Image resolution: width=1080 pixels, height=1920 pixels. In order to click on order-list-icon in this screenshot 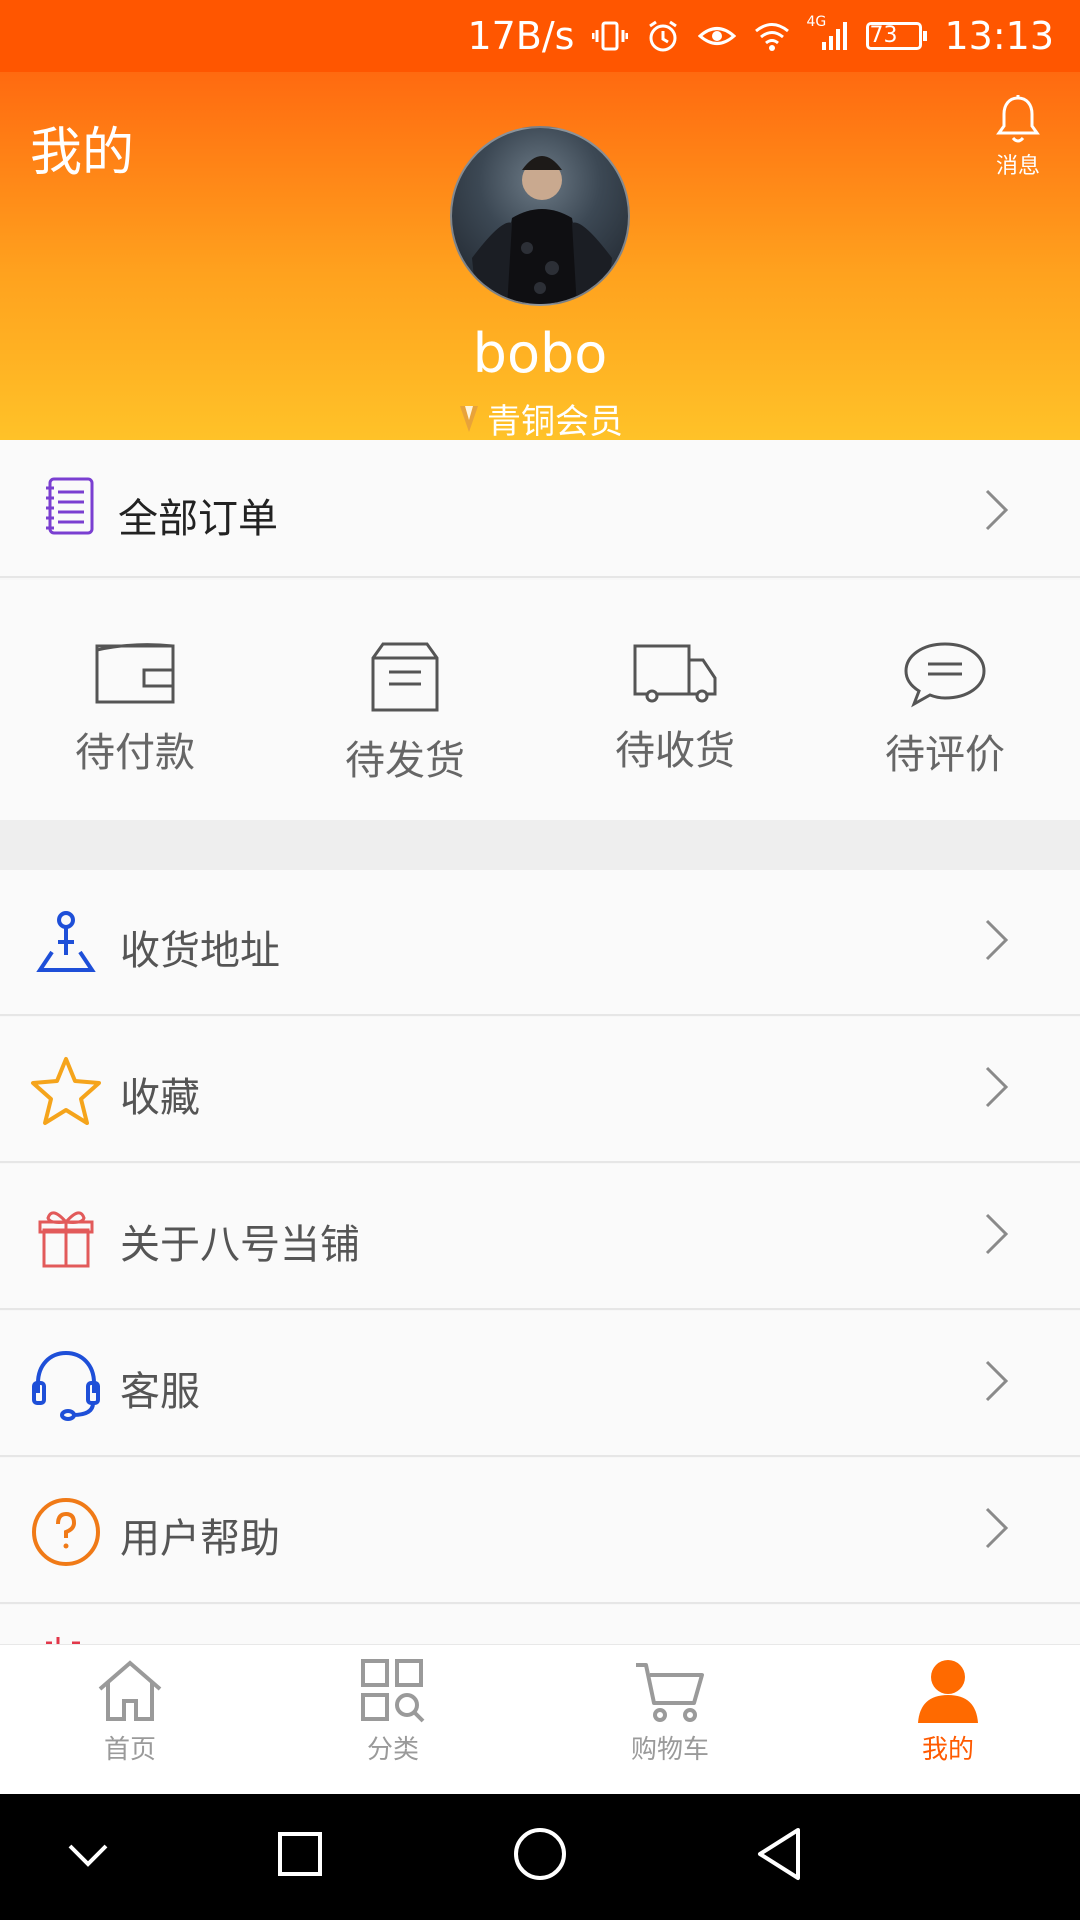, I will do `click(70, 506)`.